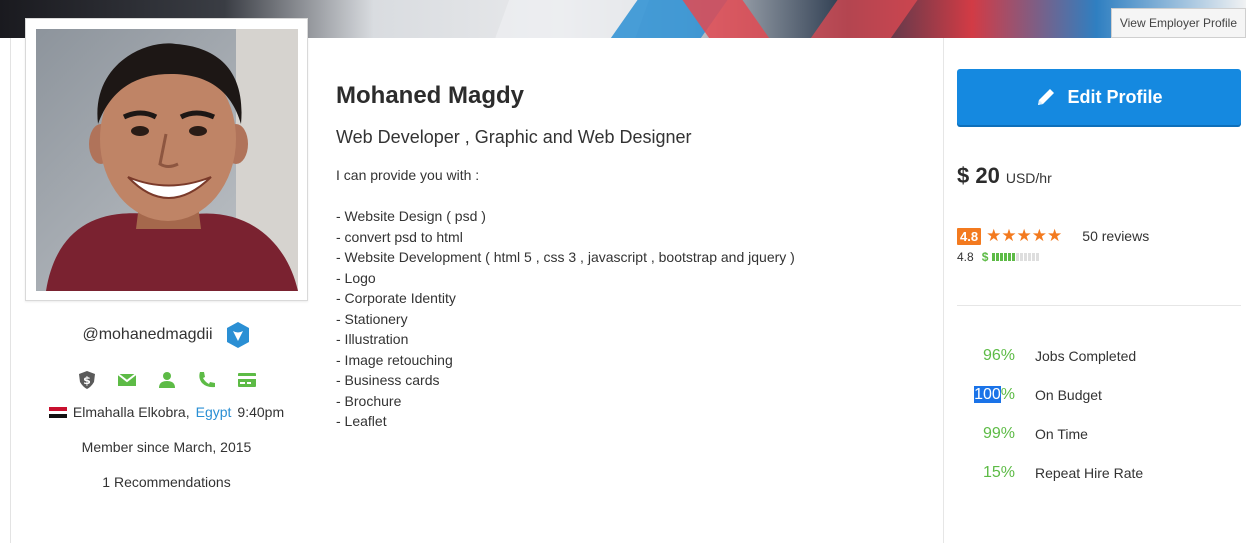 Image resolution: width=1246 pixels, height=543 pixels. What do you see at coordinates (411, 216) in the screenshot?
I see `bio-item: - Website Design ( psd )` at bounding box center [411, 216].